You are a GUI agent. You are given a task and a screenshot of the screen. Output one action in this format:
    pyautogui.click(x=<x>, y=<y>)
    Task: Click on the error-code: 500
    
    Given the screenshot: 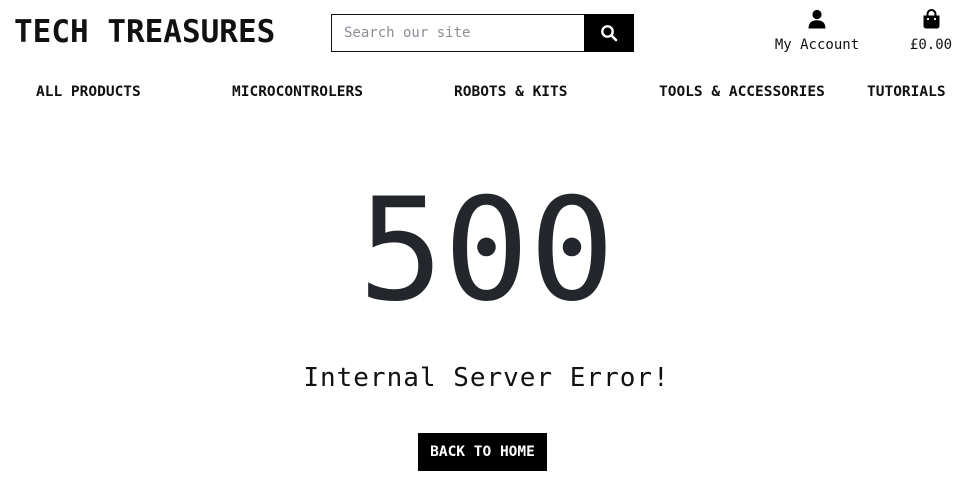 What is the action you would take?
    pyautogui.click(x=486, y=250)
    